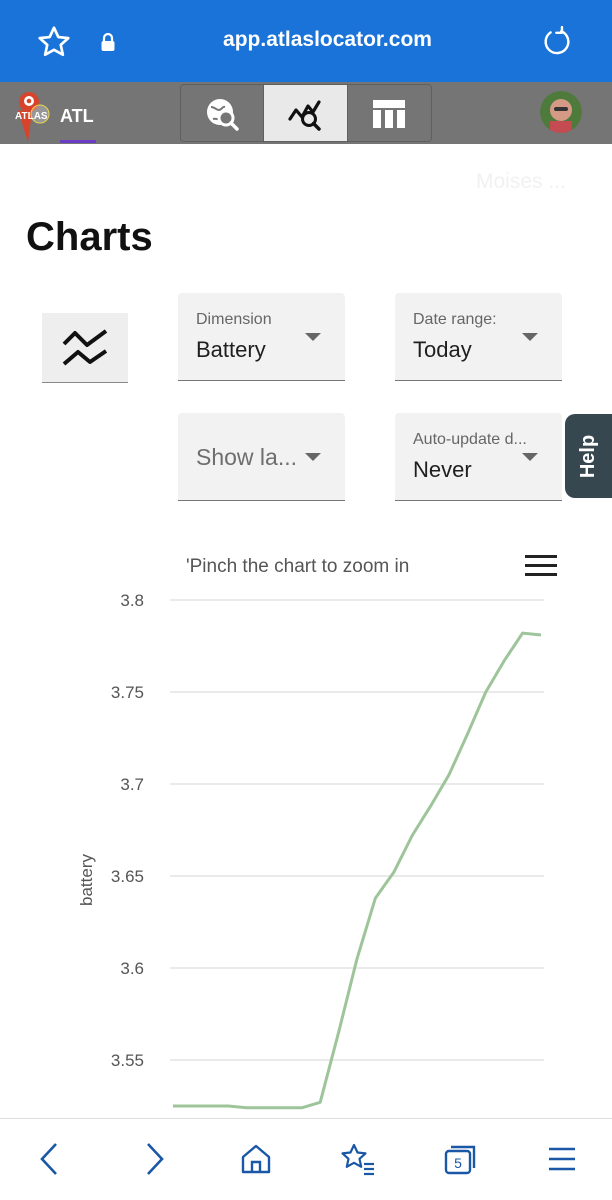  I want to click on reload-icon, so click(557, 42).